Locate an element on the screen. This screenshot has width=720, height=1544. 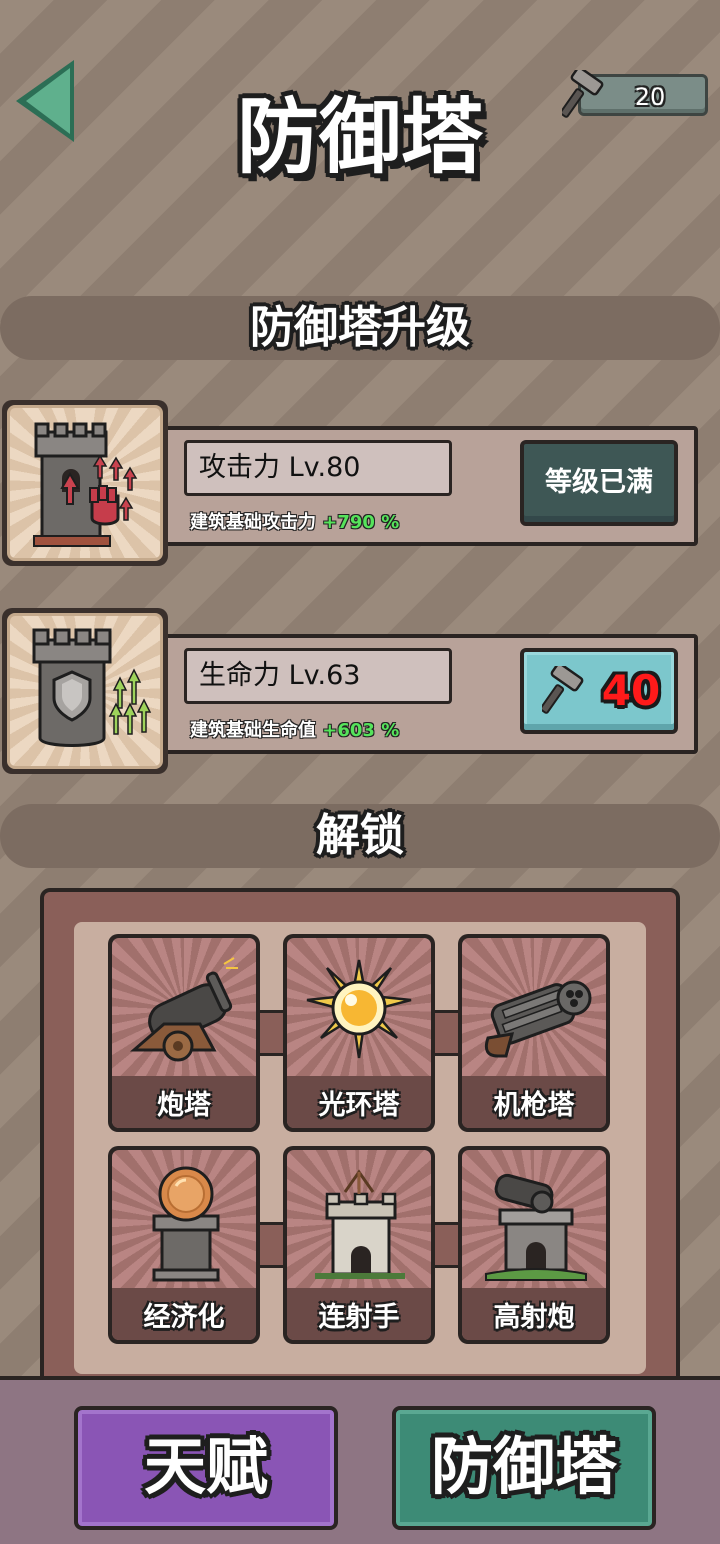
tower-label: 经济化 is located at coordinates (184, 1317).